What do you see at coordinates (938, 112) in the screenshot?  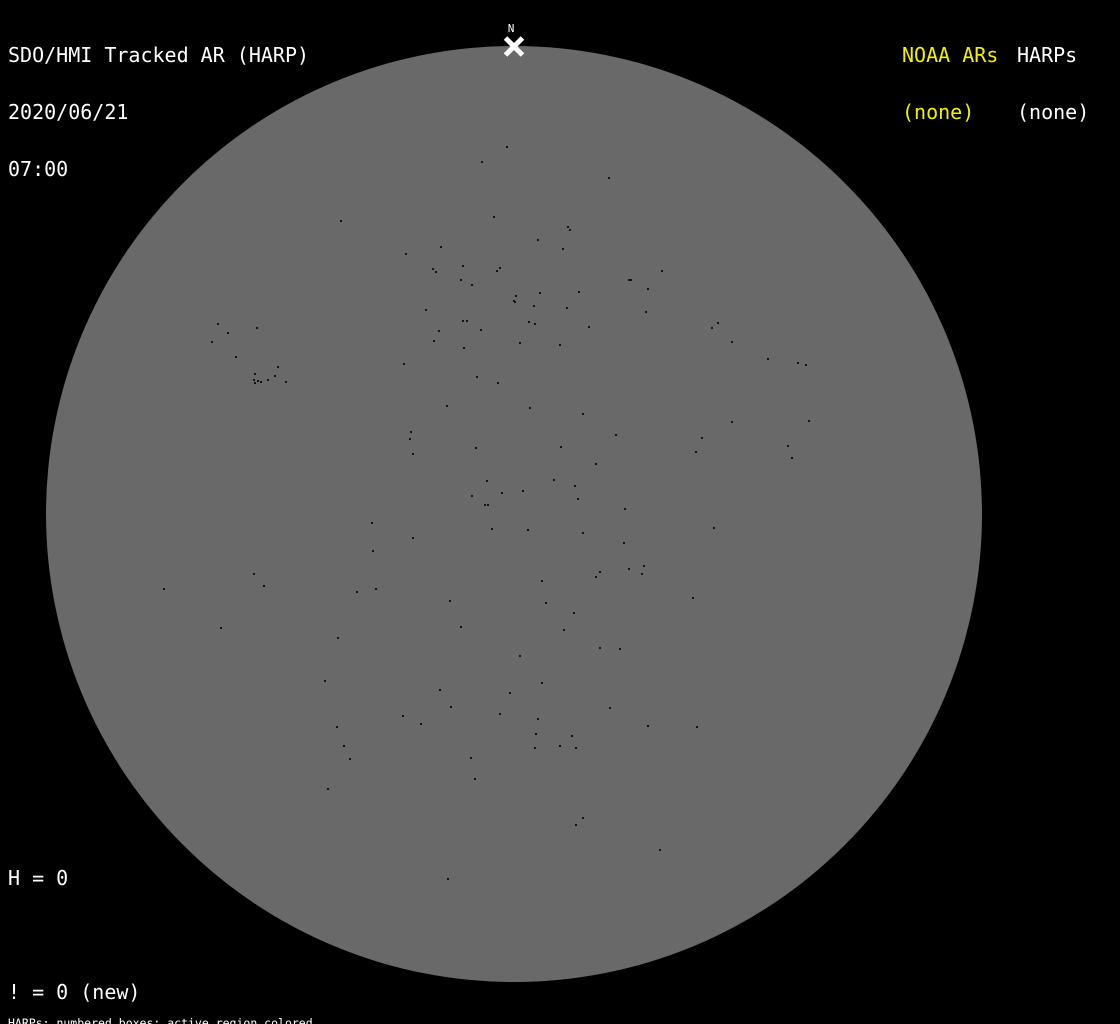 I see `noaa-ars-value: (none)` at bounding box center [938, 112].